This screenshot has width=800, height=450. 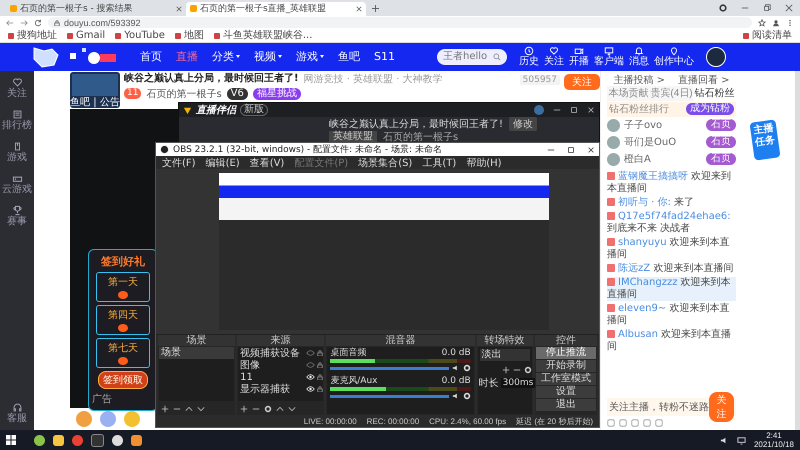 What do you see at coordinates (496, 56) in the screenshot?
I see `search-icon` at bounding box center [496, 56].